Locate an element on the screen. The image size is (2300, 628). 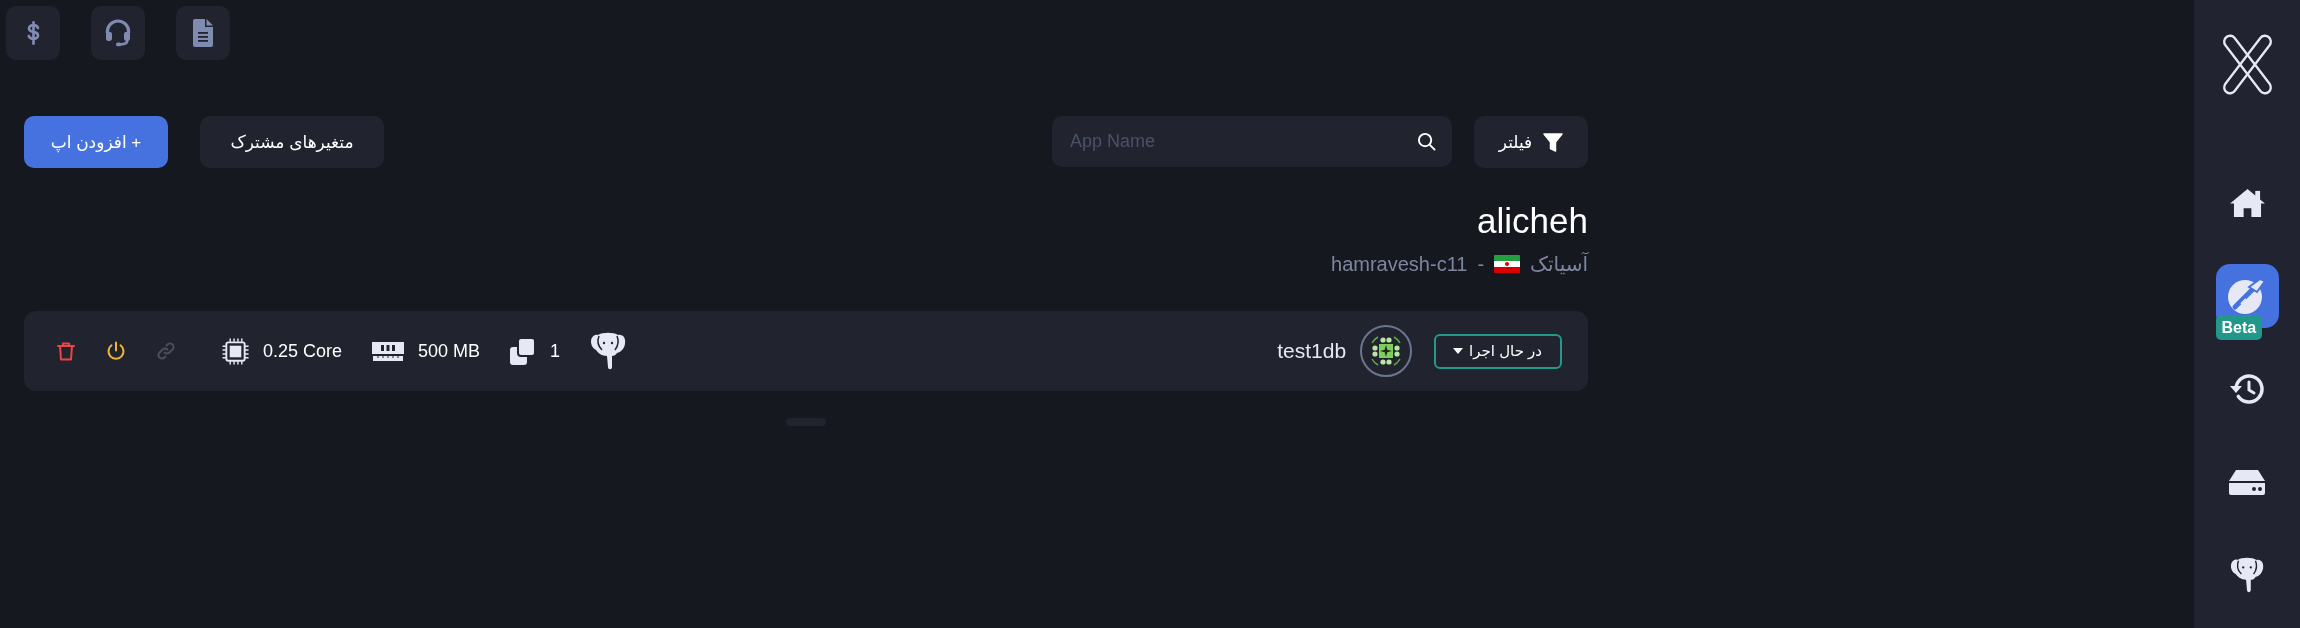
memory-icon is located at coordinates (388, 351).